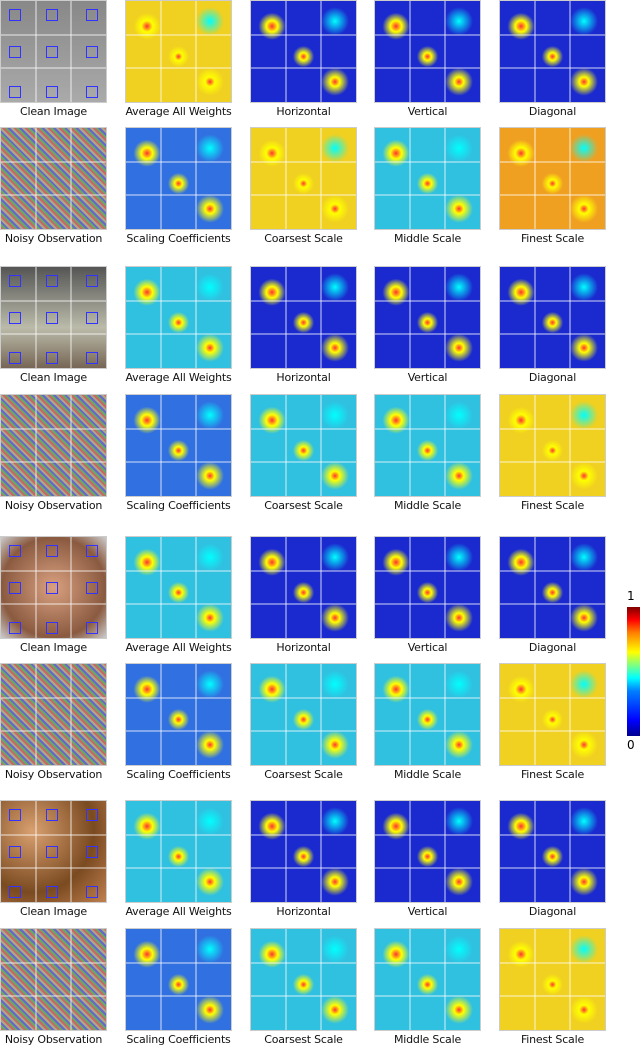 Image resolution: width=640 pixels, height=1051 pixels. Describe the element at coordinates (178, 505) in the screenshot. I see `panel-label: Scaling Coefficients` at that location.